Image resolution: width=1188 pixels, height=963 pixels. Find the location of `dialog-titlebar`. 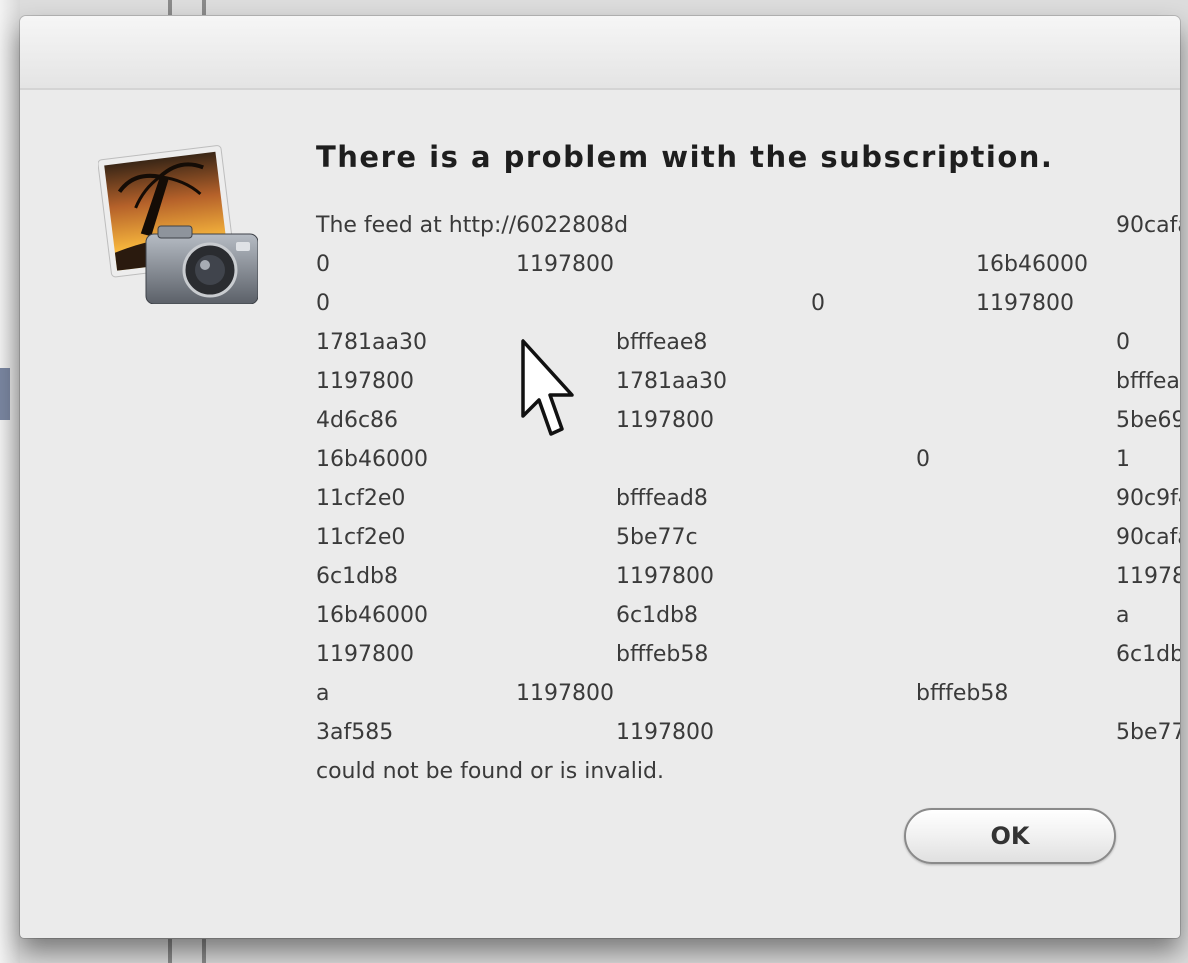

dialog-titlebar is located at coordinates (600, 53).